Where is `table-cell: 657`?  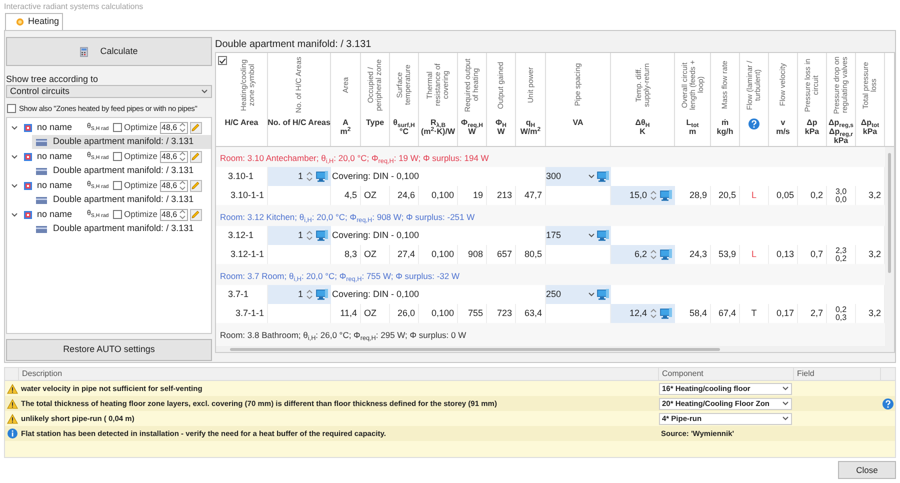
table-cell: 657 is located at coordinates (501, 254).